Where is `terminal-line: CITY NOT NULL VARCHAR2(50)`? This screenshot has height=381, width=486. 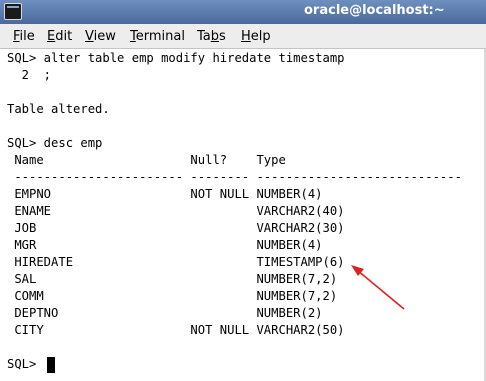
terminal-line: CITY NOT NULL VARCHAR2(50) is located at coordinates (176, 330).